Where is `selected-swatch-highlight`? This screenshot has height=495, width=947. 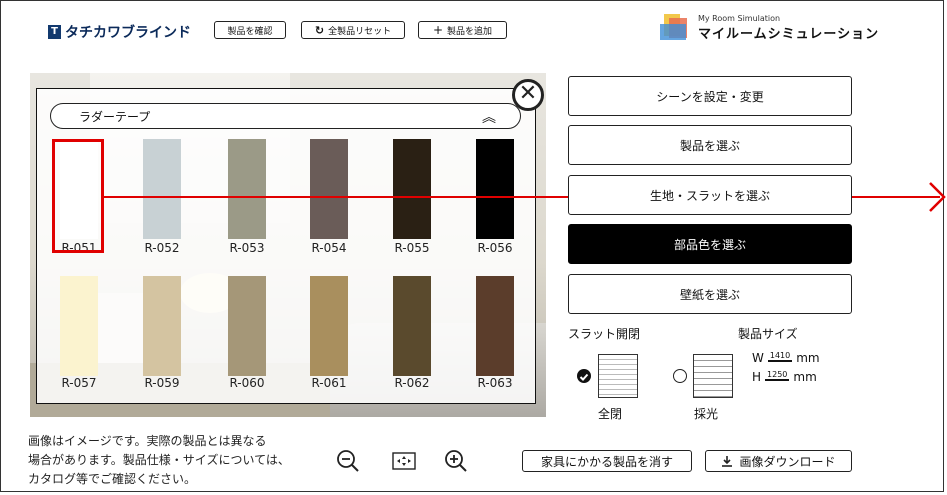
selected-swatch-highlight is located at coordinates (78, 196).